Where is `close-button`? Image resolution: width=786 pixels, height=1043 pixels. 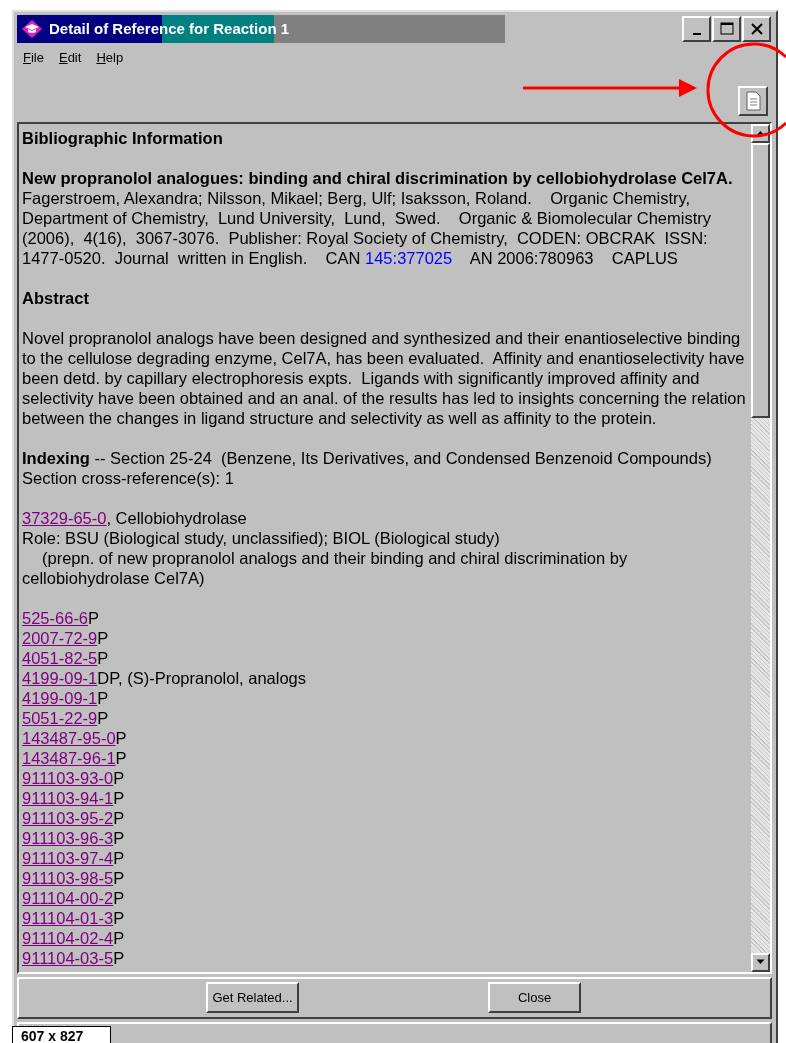
close-button is located at coordinates (756, 29).